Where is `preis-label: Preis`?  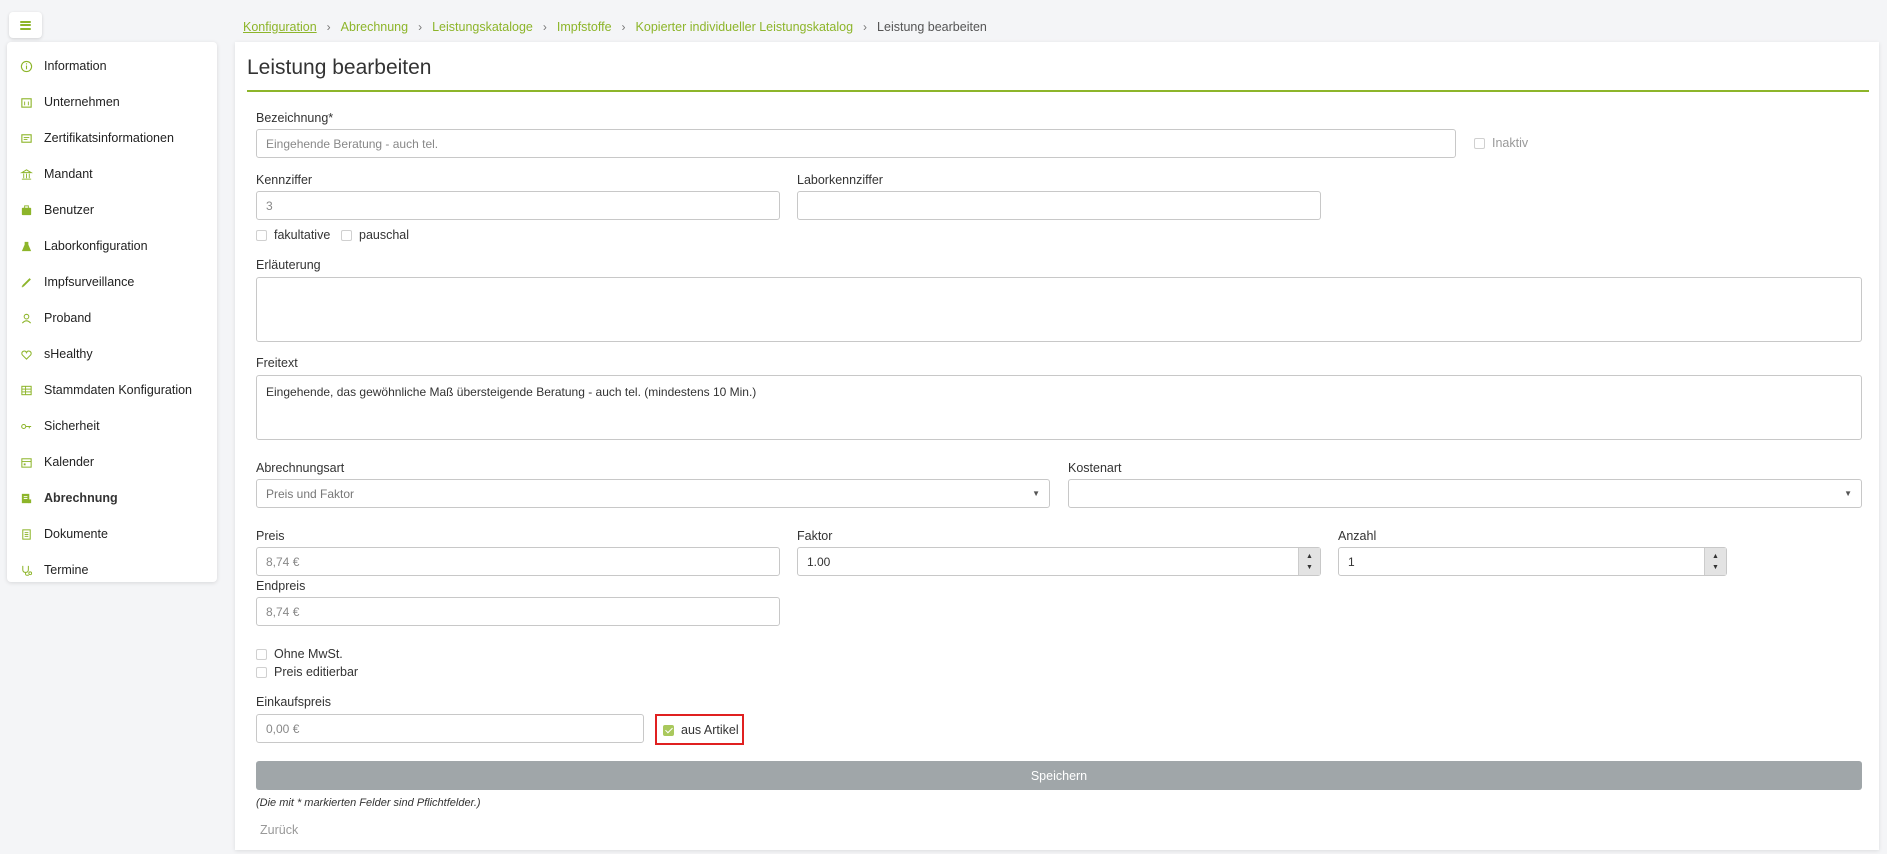
preis-label: Preis is located at coordinates (270, 536).